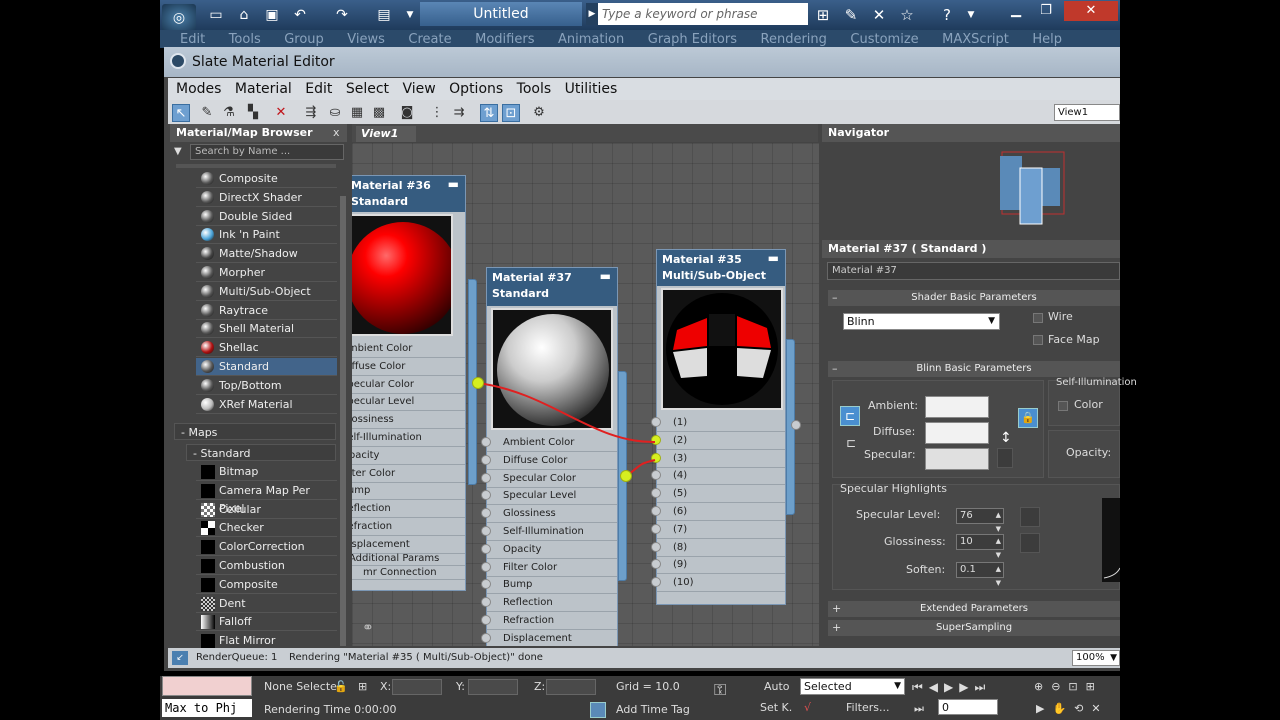  What do you see at coordinates (266, 198) in the screenshot?
I see `material-item: DirectX Shader` at bounding box center [266, 198].